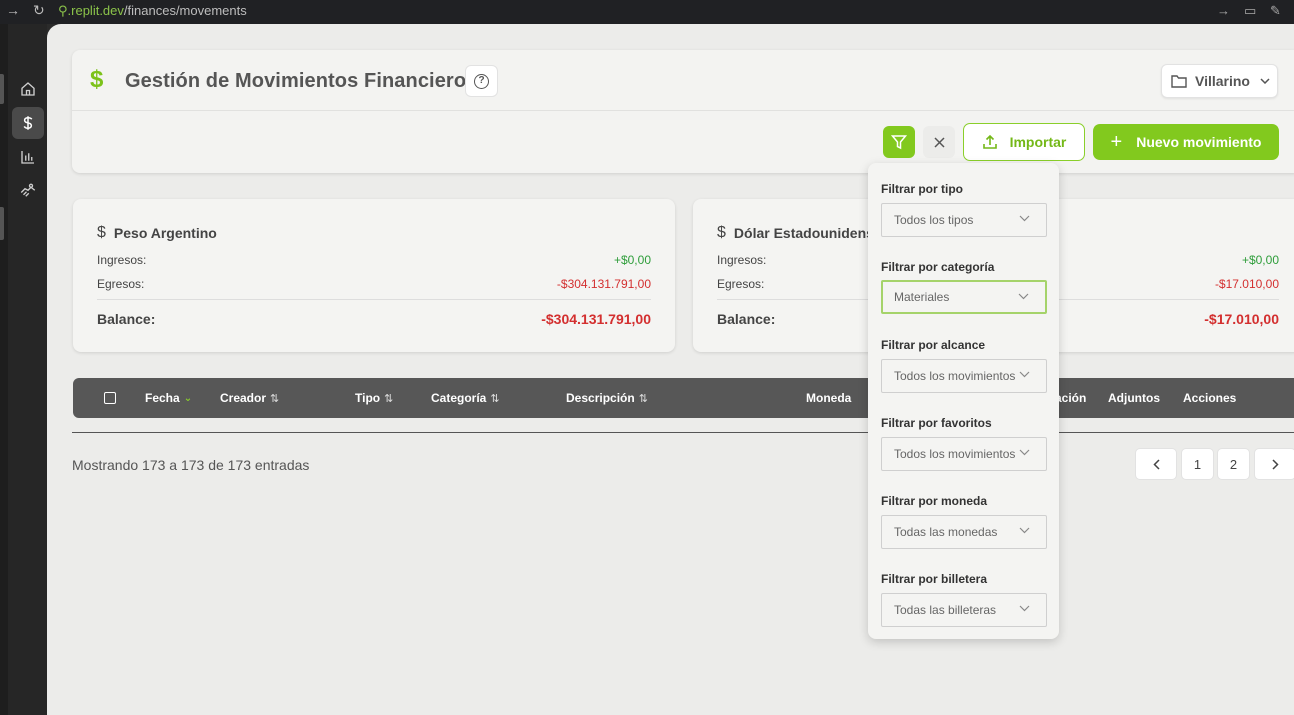 Image resolution: width=1294 pixels, height=715 pixels. I want to click on currency-name: Dólar Estadounidense, so click(807, 233).